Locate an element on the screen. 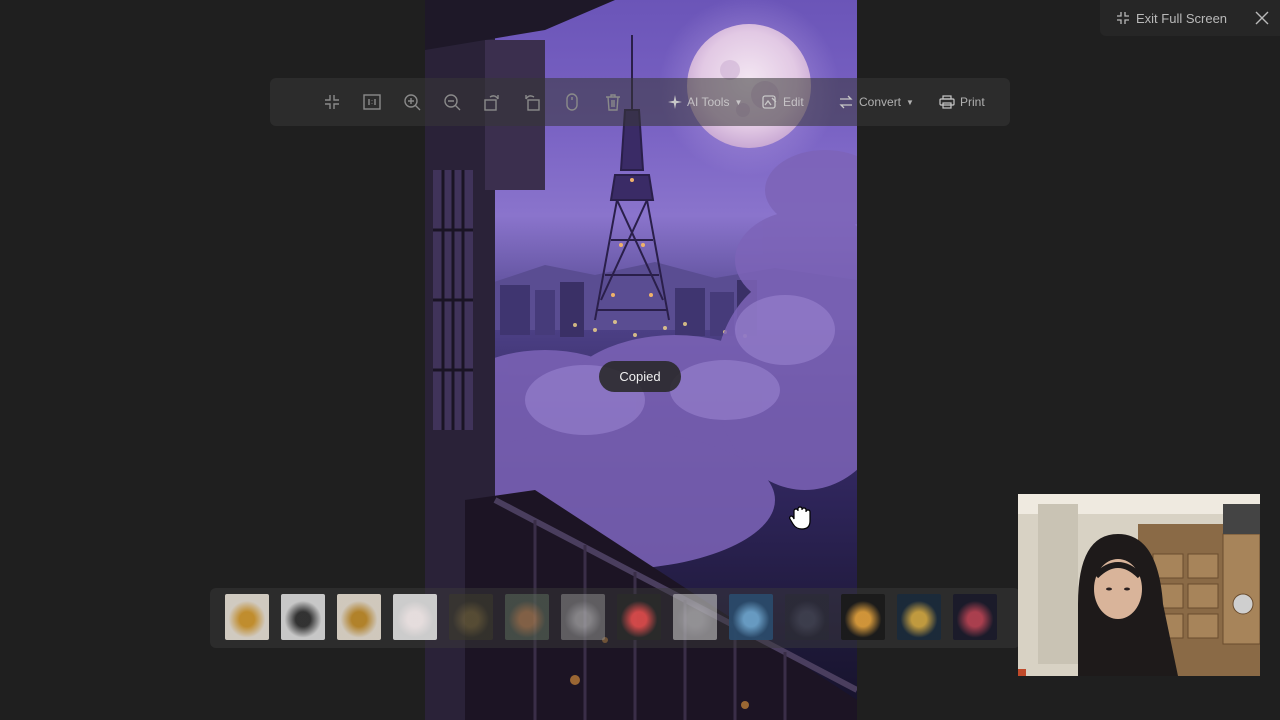  hand-cursor-icon is located at coordinates (800, 518).